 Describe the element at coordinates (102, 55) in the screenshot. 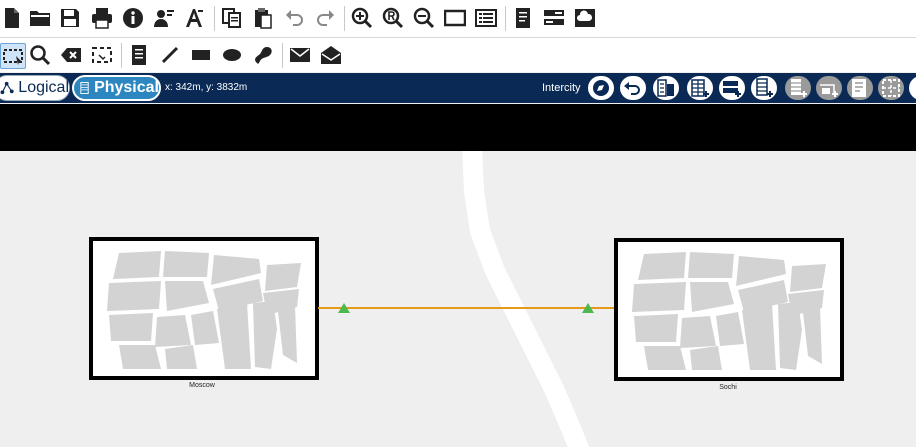

I see `group-select-icon` at that location.